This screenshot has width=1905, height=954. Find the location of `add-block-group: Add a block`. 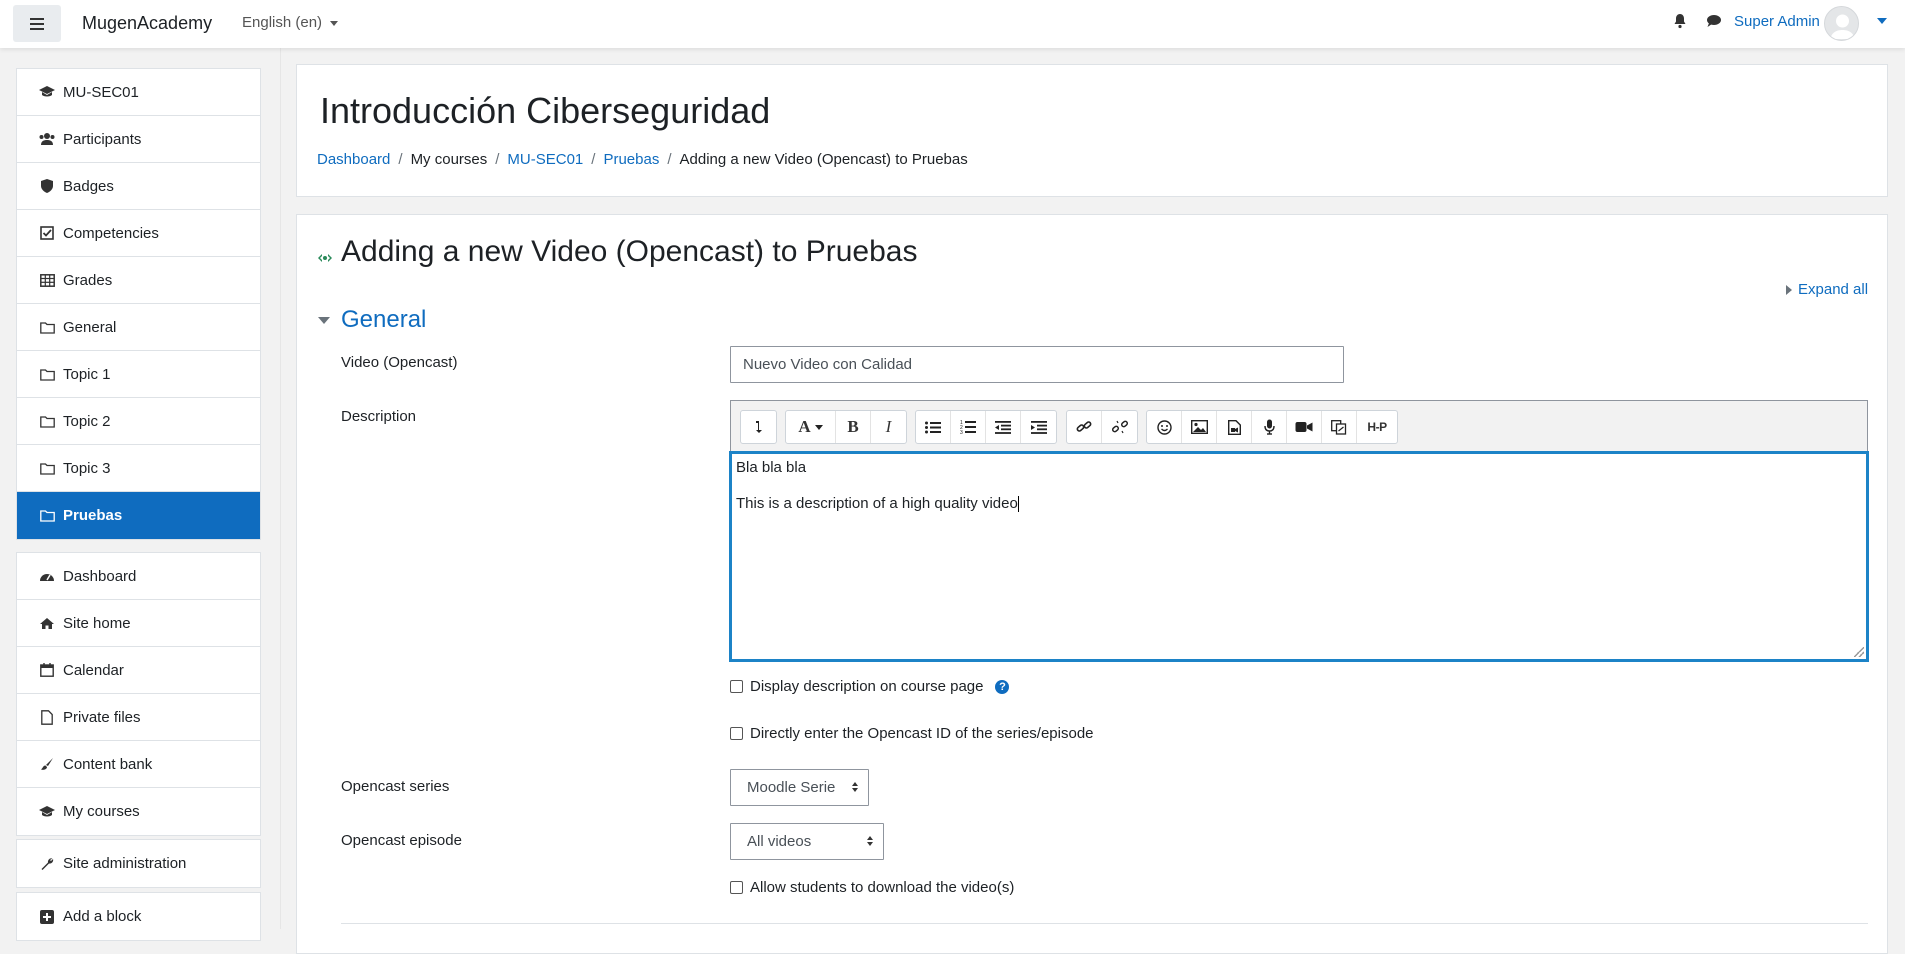

add-block-group: Add a block is located at coordinates (138, 916).